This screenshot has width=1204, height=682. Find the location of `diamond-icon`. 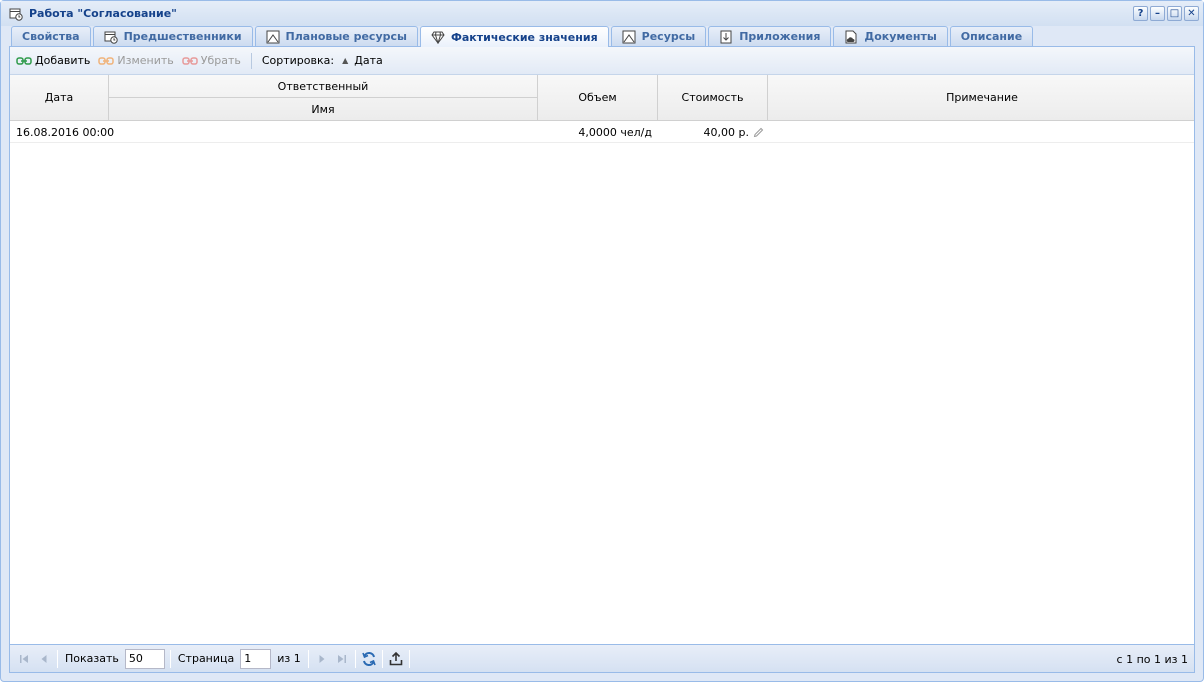

diamond-icon is located at coordinates (438, 37).